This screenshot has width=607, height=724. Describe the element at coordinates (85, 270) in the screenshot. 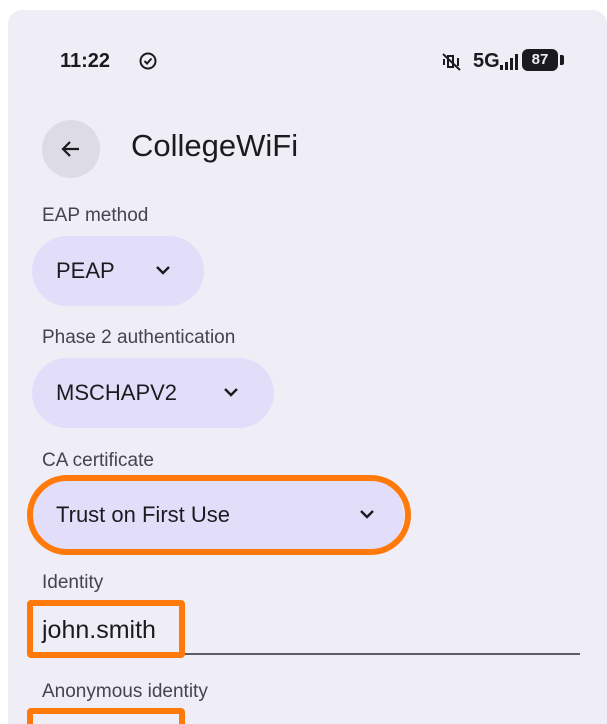

I see `eap-method-value: PEAP` at that location.